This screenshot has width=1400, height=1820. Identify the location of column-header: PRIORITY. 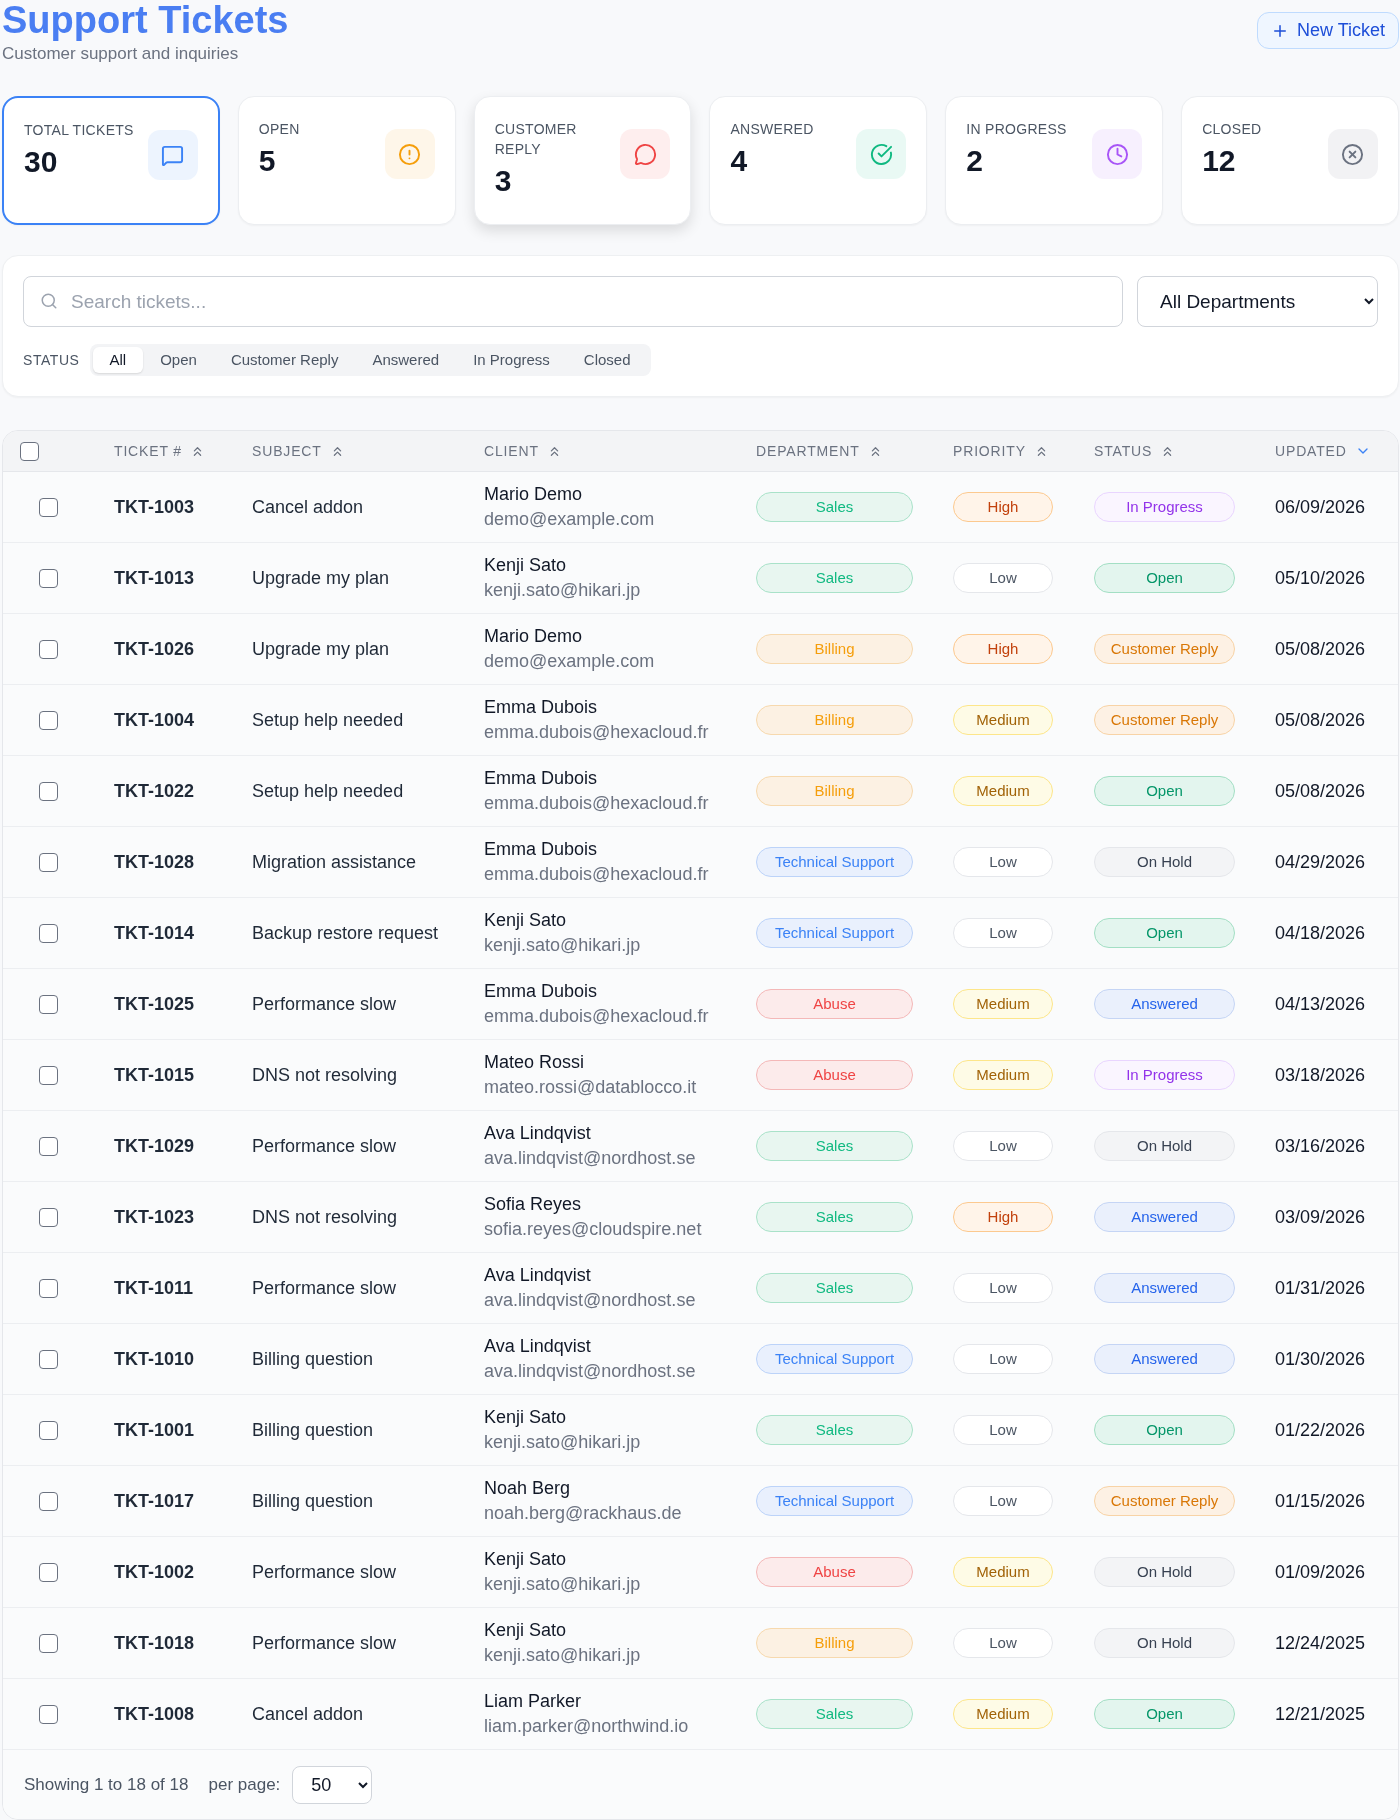
(1001, 451).